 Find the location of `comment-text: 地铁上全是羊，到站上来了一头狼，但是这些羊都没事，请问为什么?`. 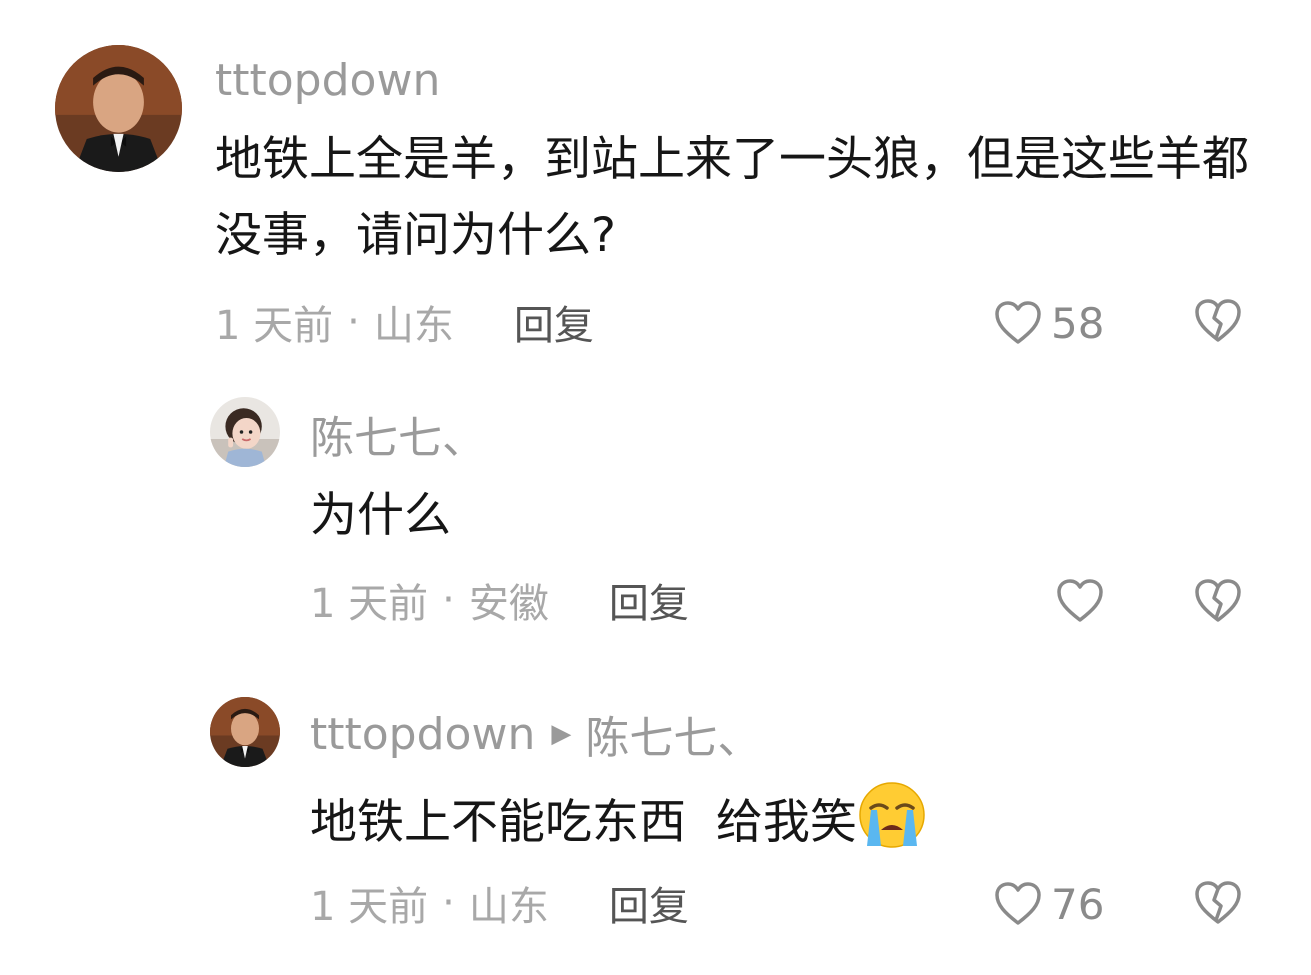

comment-text: 地铁上全是羊，到站上来了一头狼，但是这些羊都没事，请问为什么? is located at coordinates (732, 197).